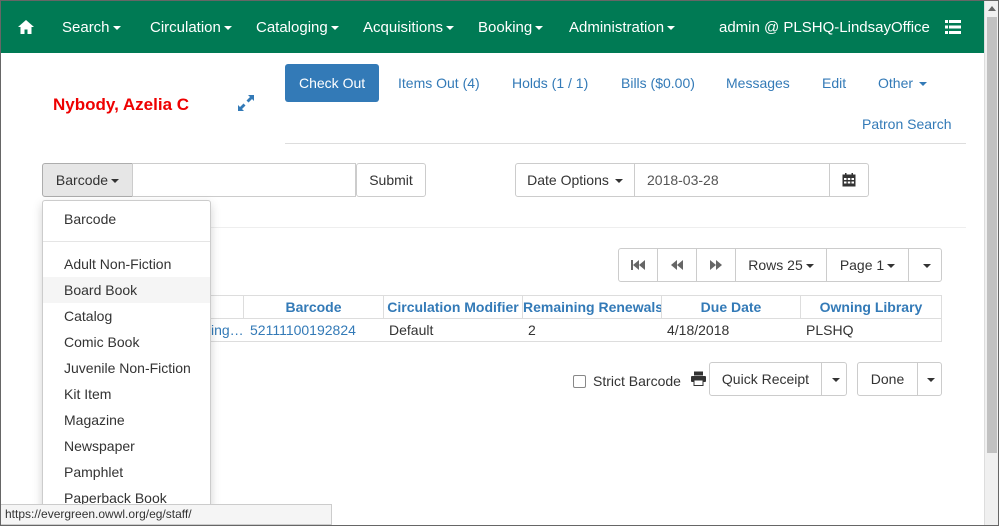  Describe the element at coordinates (292, 27) in the screenshot. I see `nav-cataloging-label: Cataloging` at that location.